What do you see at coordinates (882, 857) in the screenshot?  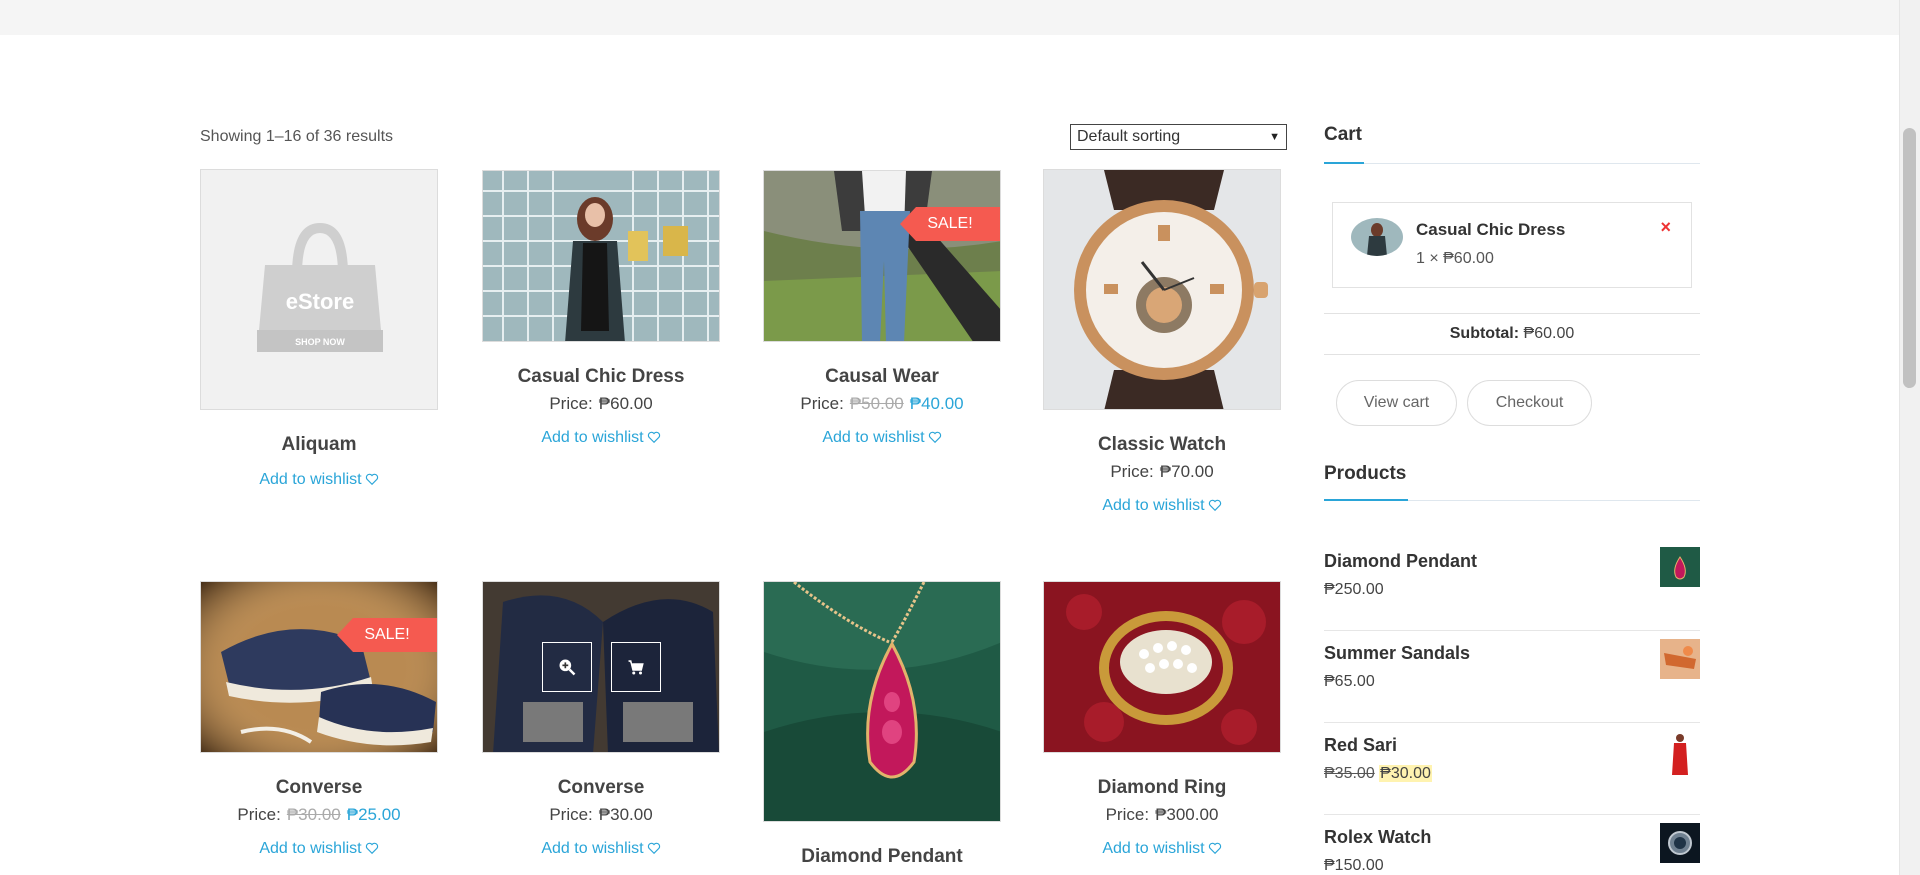 I see `product-title: Diamond Pendant` at bounding box center [882, 857].